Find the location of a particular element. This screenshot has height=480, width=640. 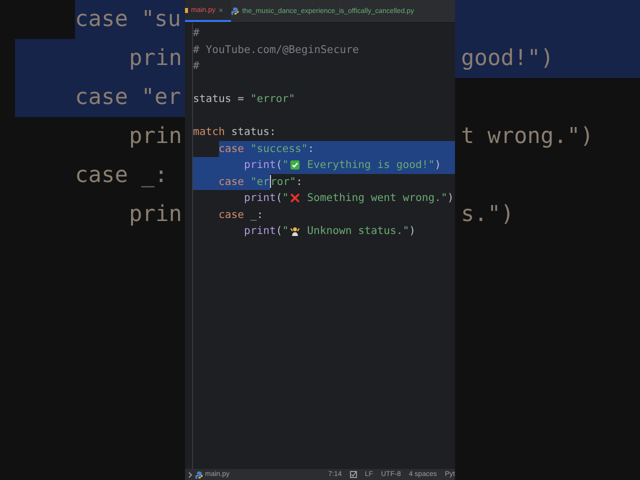

code-text: "er is located at coordinates (259, 182).